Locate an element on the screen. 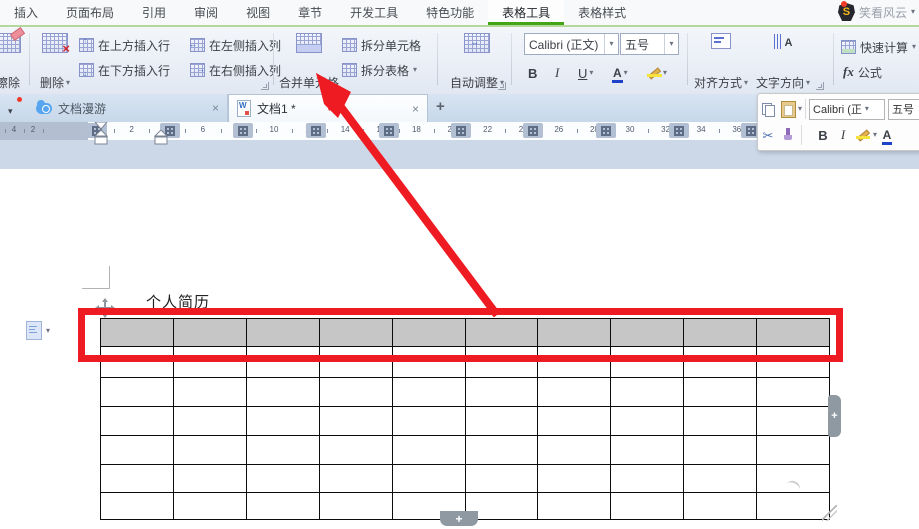 The image size is (919, 529). ribbon-tab-5: 视图 is located at coordinates (258, 12).